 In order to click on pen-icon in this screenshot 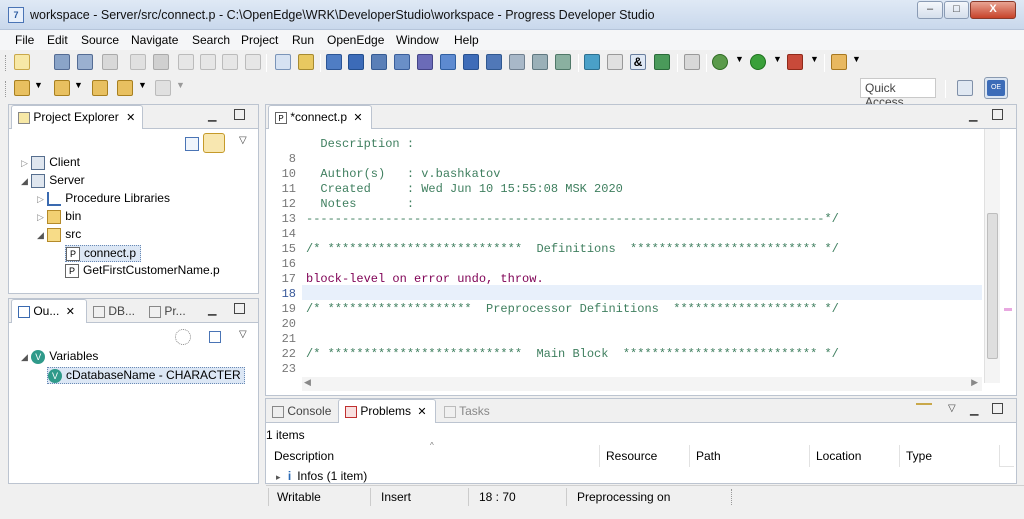, I will do `click(615, 62)`.